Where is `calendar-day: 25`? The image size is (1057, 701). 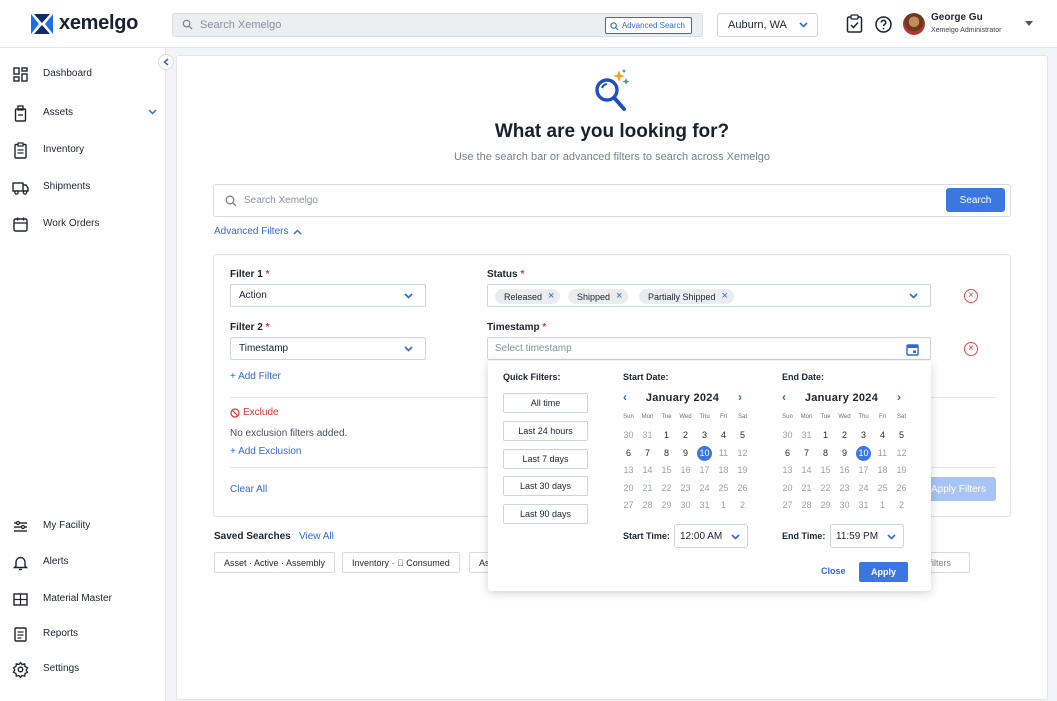
calendar-day: 25 is located at coordinates (723, 488).